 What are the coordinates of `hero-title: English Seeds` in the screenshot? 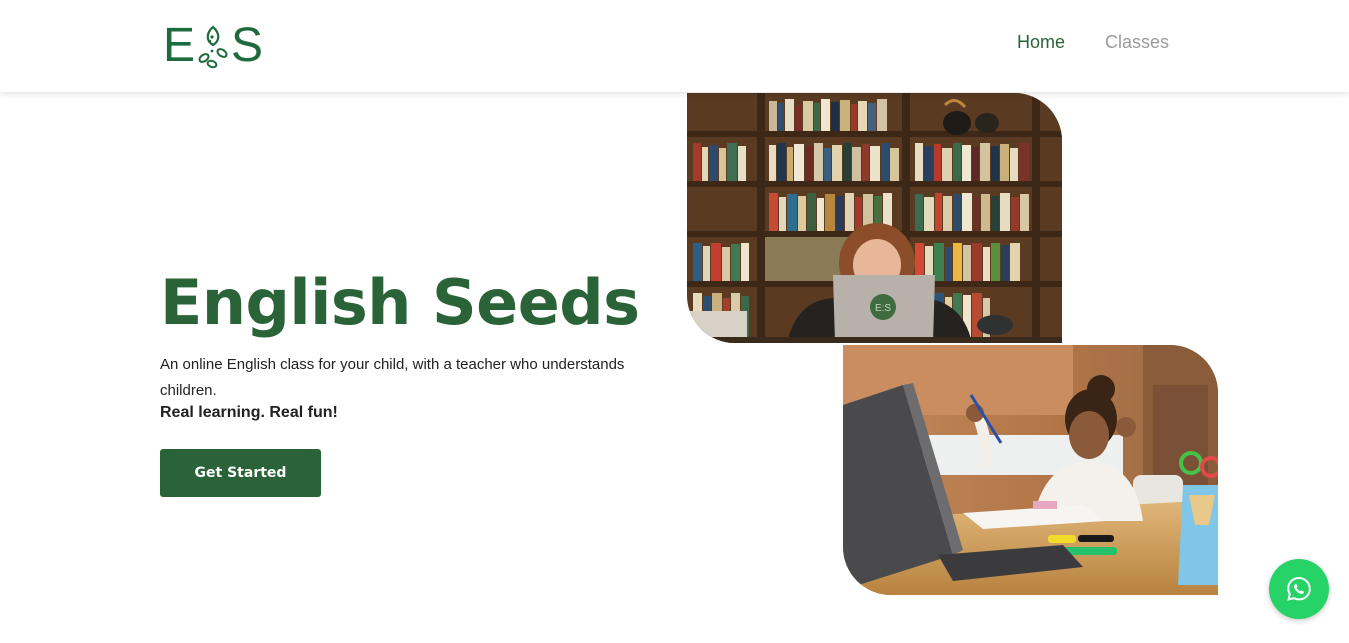 It's located at (400, 302).